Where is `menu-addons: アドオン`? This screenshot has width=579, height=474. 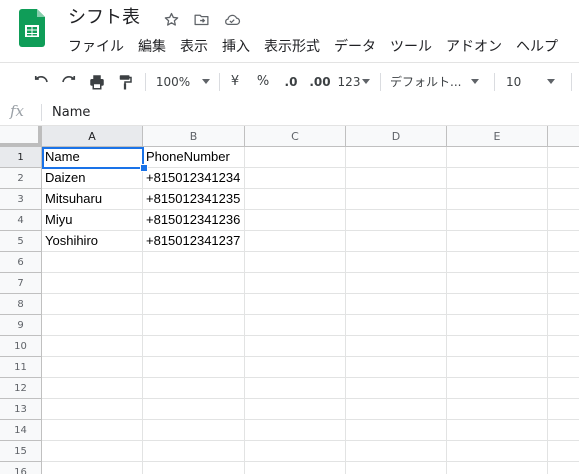 menu-addons: アドオン is located at coordinates (474, 47).